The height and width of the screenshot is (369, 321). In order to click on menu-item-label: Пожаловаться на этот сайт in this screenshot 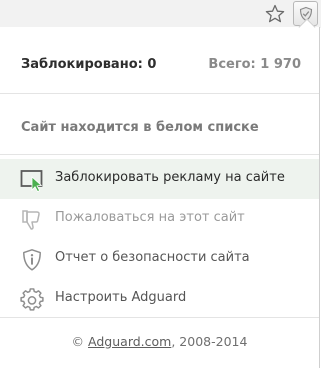, I will do `click(150, 217)`.